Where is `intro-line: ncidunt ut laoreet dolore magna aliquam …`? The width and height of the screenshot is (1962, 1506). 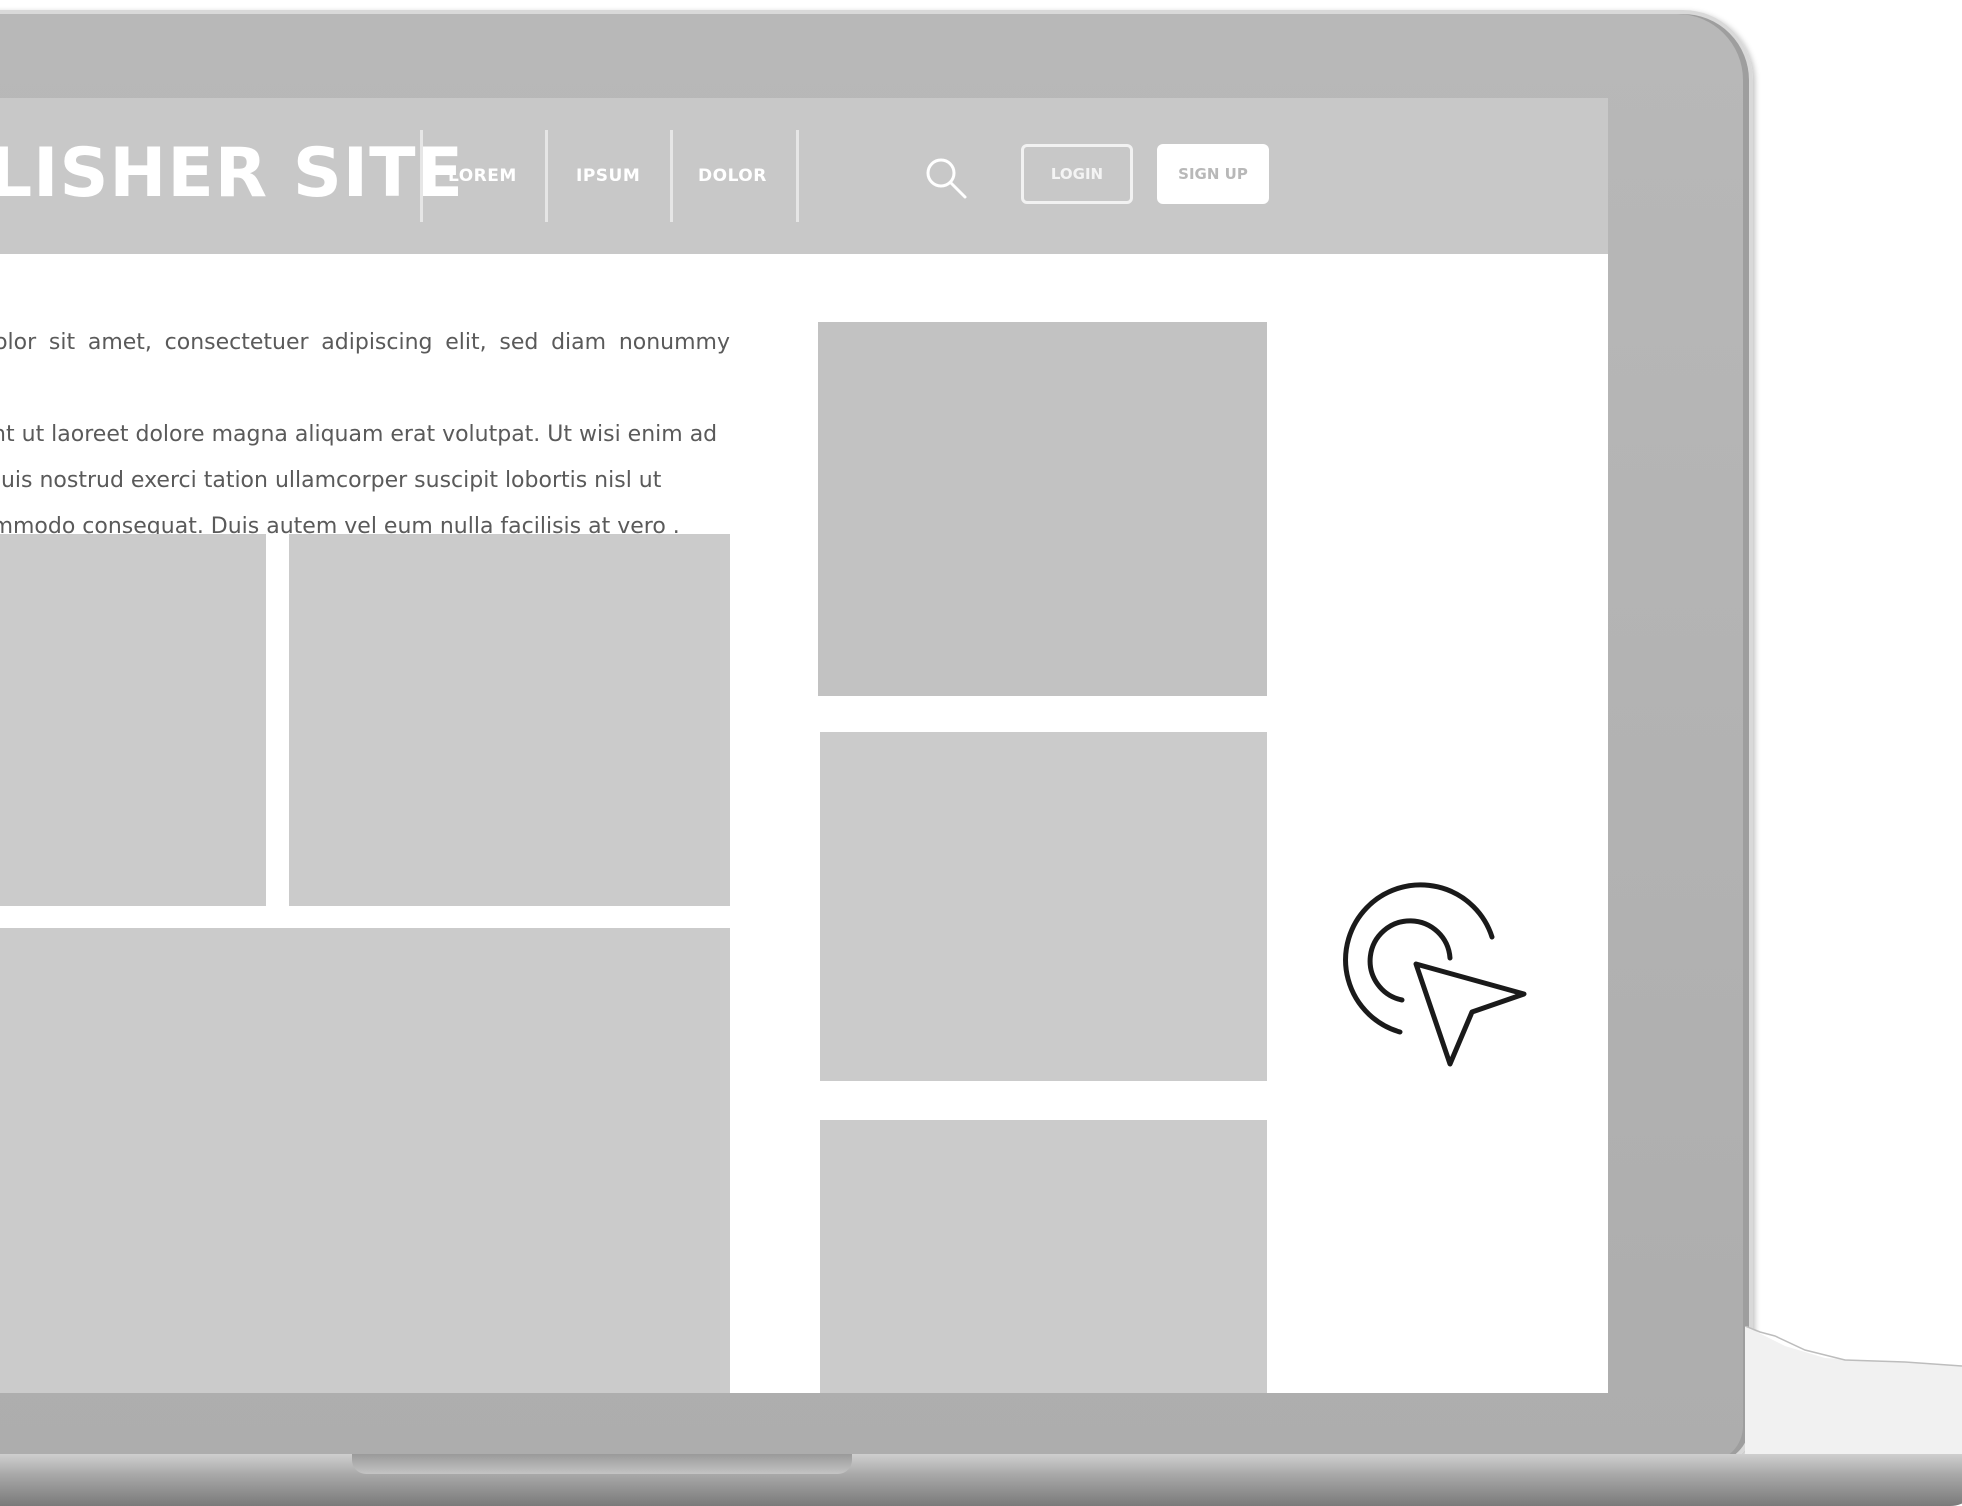 intro-line: ncidunt ut laoreet dolore magna aliquam … is located at coordinates (359, 434).